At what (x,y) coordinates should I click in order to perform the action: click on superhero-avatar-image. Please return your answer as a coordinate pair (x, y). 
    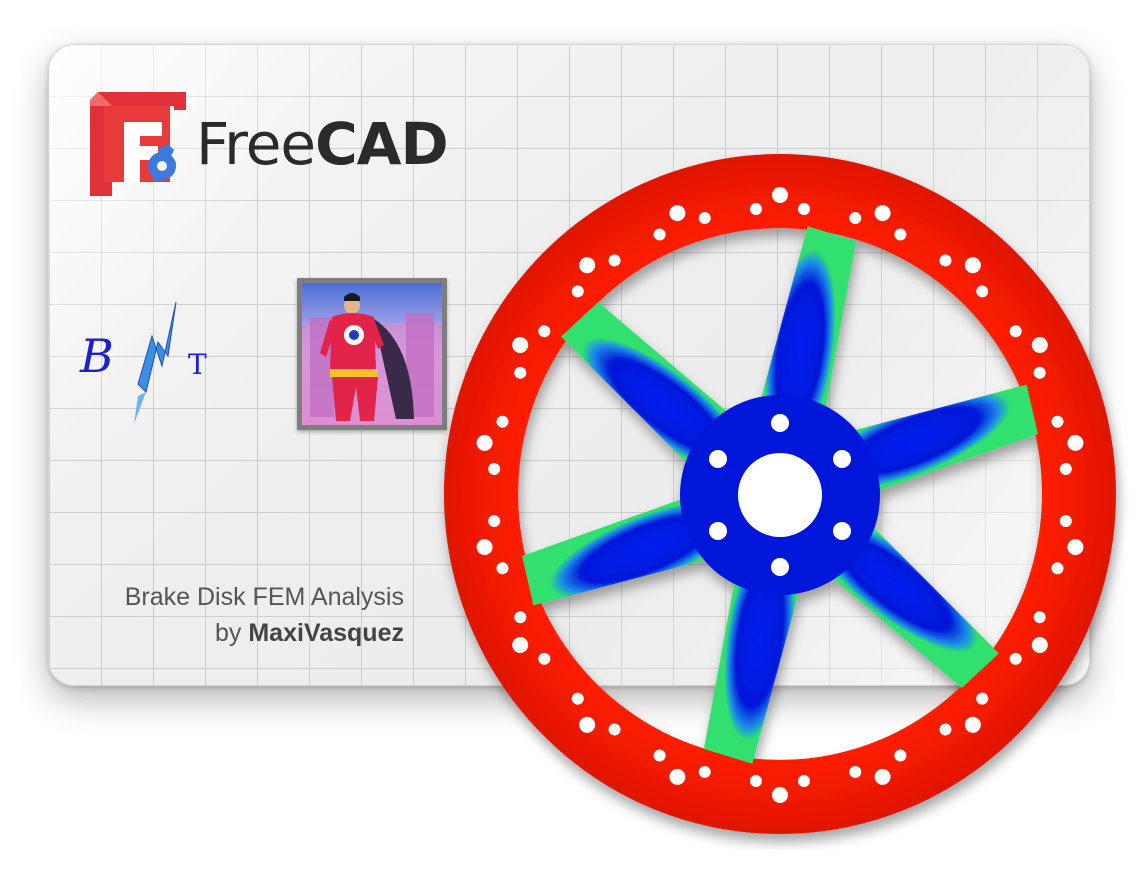
    Looking at the image, I should click on (372, 354).